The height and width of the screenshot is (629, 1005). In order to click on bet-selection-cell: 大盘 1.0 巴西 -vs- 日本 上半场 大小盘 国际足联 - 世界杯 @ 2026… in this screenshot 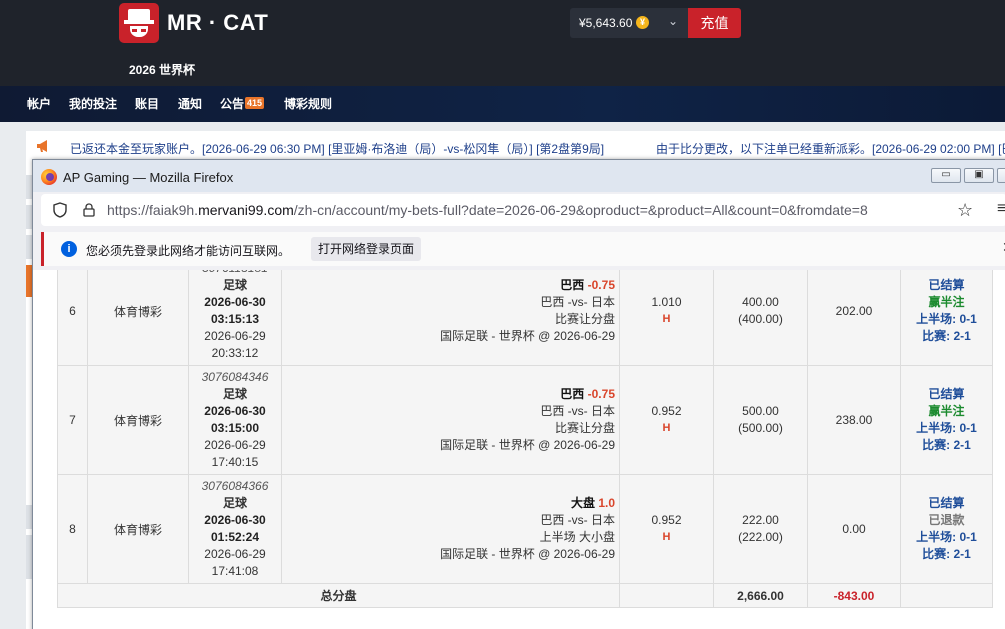, I will do `click(450, 529)`.